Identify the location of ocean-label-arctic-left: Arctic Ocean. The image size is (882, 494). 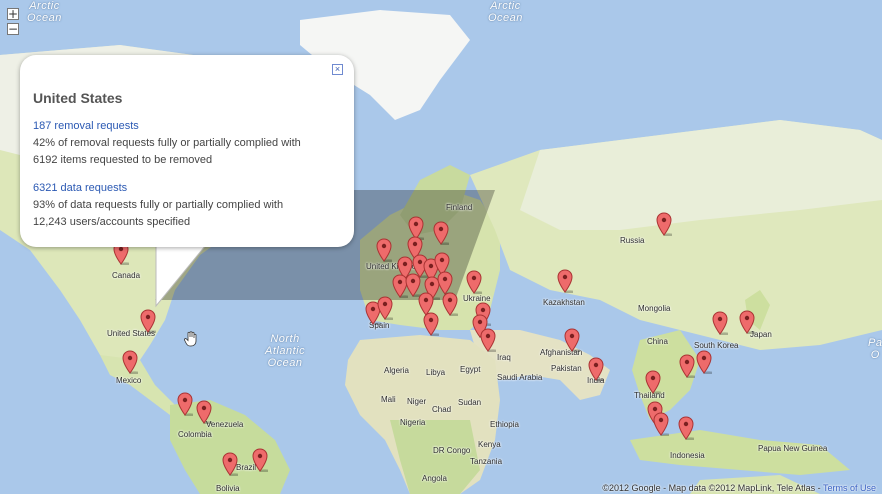
(44, 12).